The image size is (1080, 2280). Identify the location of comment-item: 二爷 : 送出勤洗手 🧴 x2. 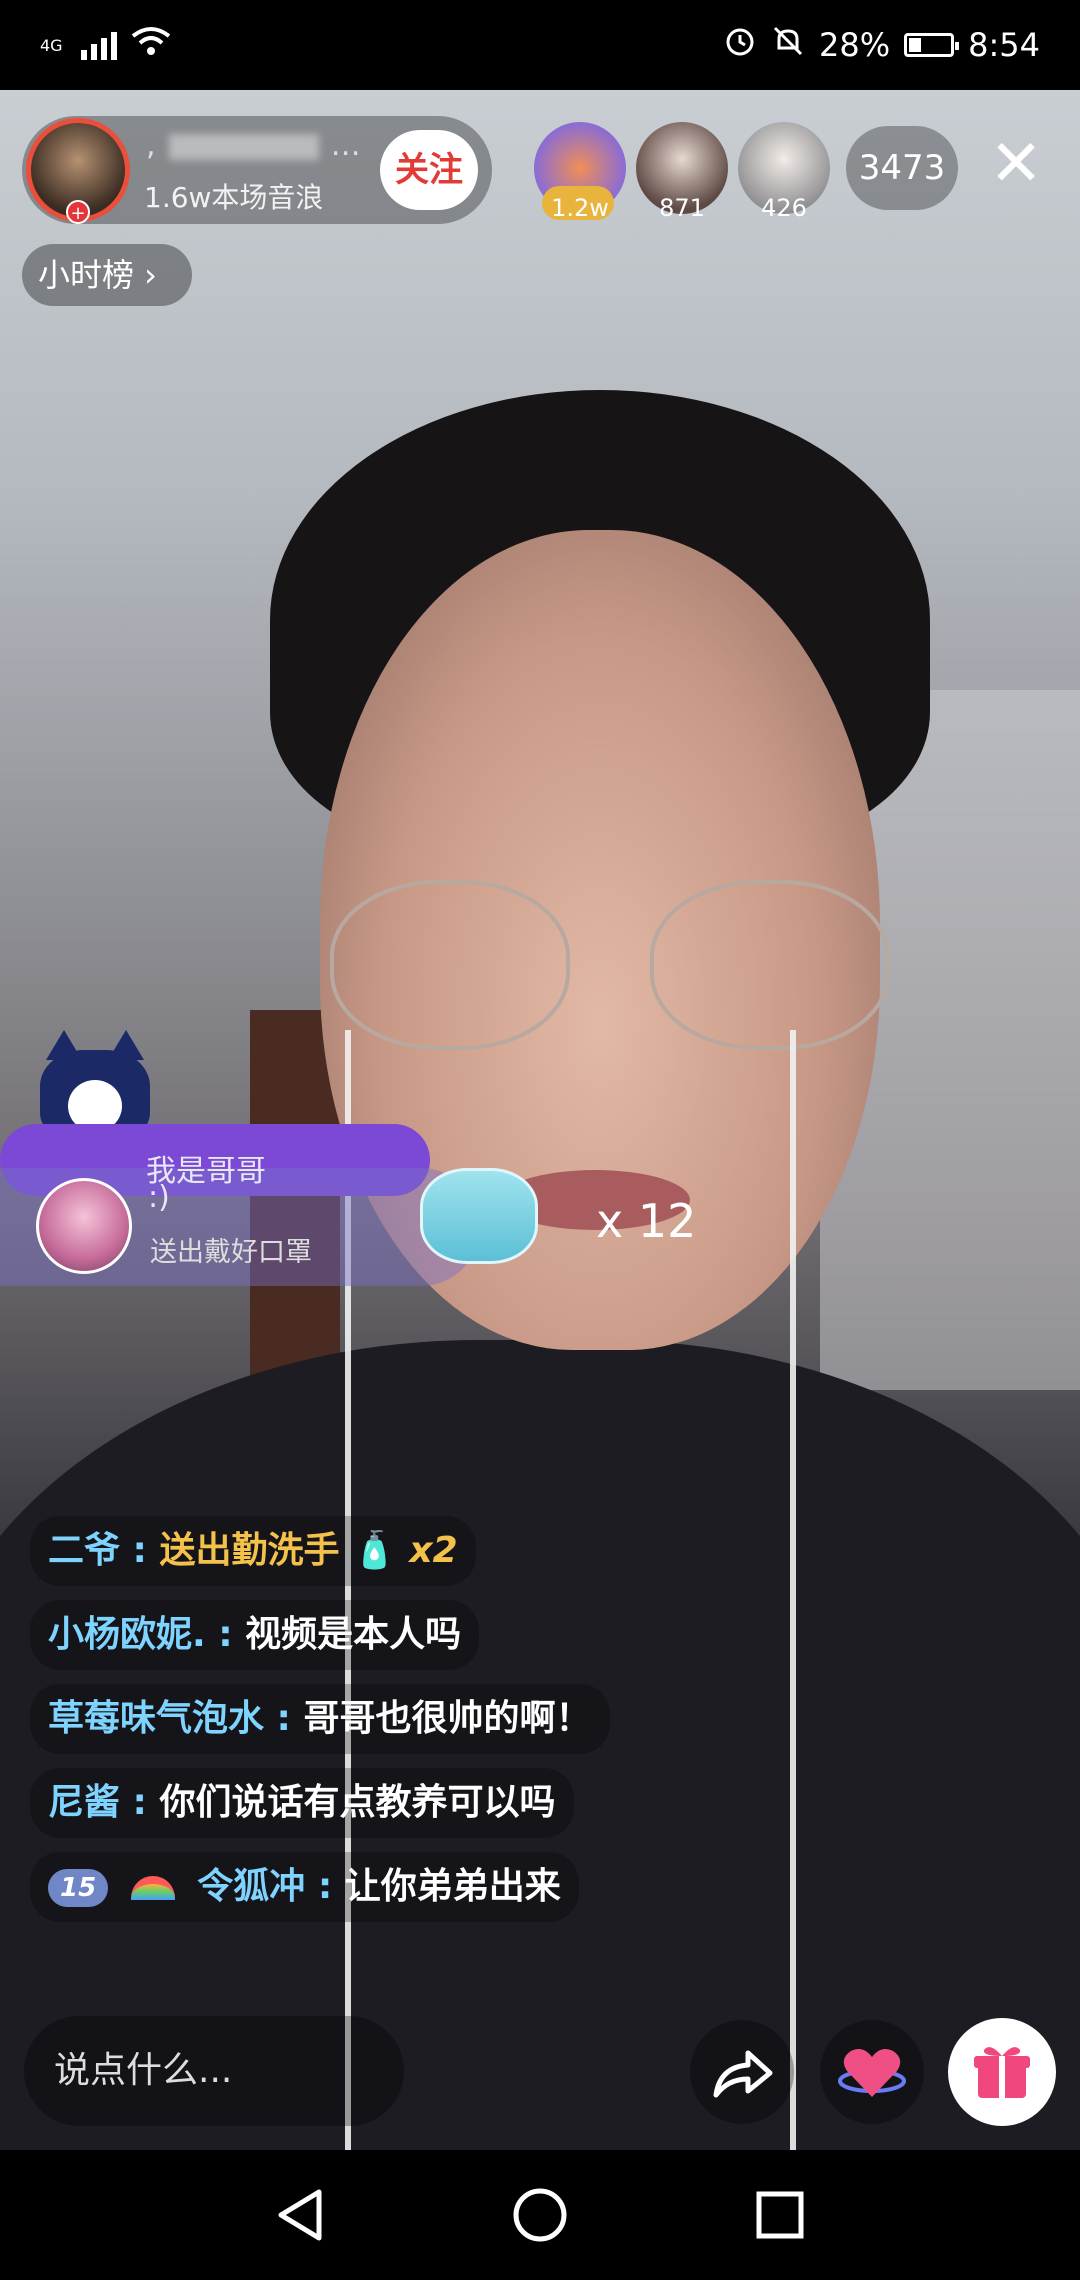
(253, 1551).